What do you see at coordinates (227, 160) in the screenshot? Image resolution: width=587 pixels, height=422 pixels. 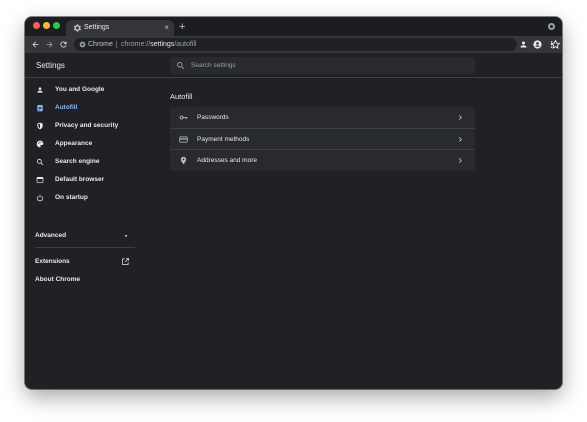 I see `row-label: Addresses and more` at bounding box center [227, 160].